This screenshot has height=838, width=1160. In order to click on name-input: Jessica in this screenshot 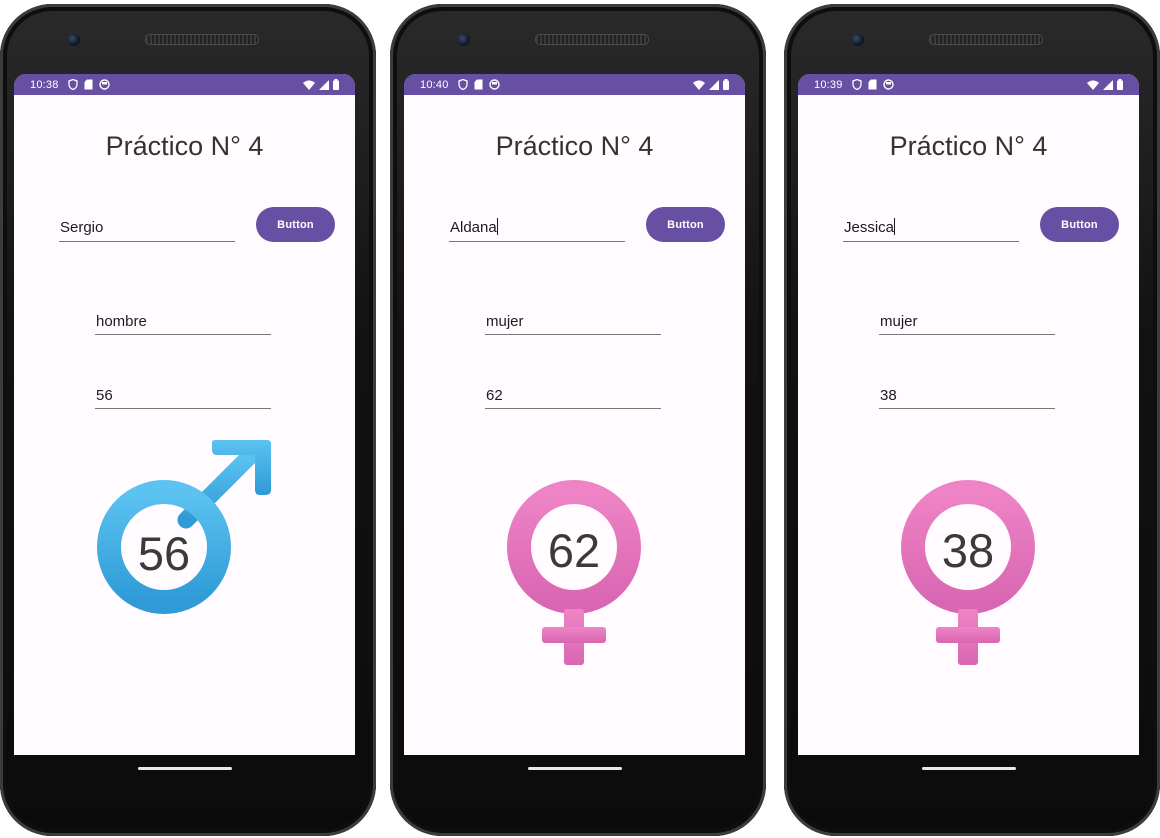, I will do `click(931, 229)`.